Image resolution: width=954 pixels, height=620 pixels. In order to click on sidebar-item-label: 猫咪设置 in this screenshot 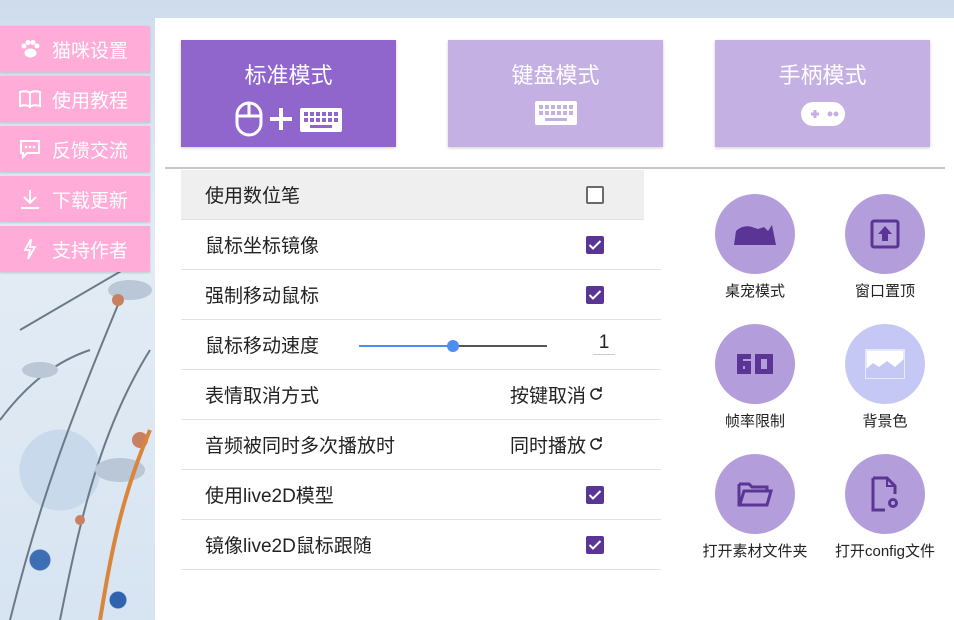, I will do `click(90, 51)`.